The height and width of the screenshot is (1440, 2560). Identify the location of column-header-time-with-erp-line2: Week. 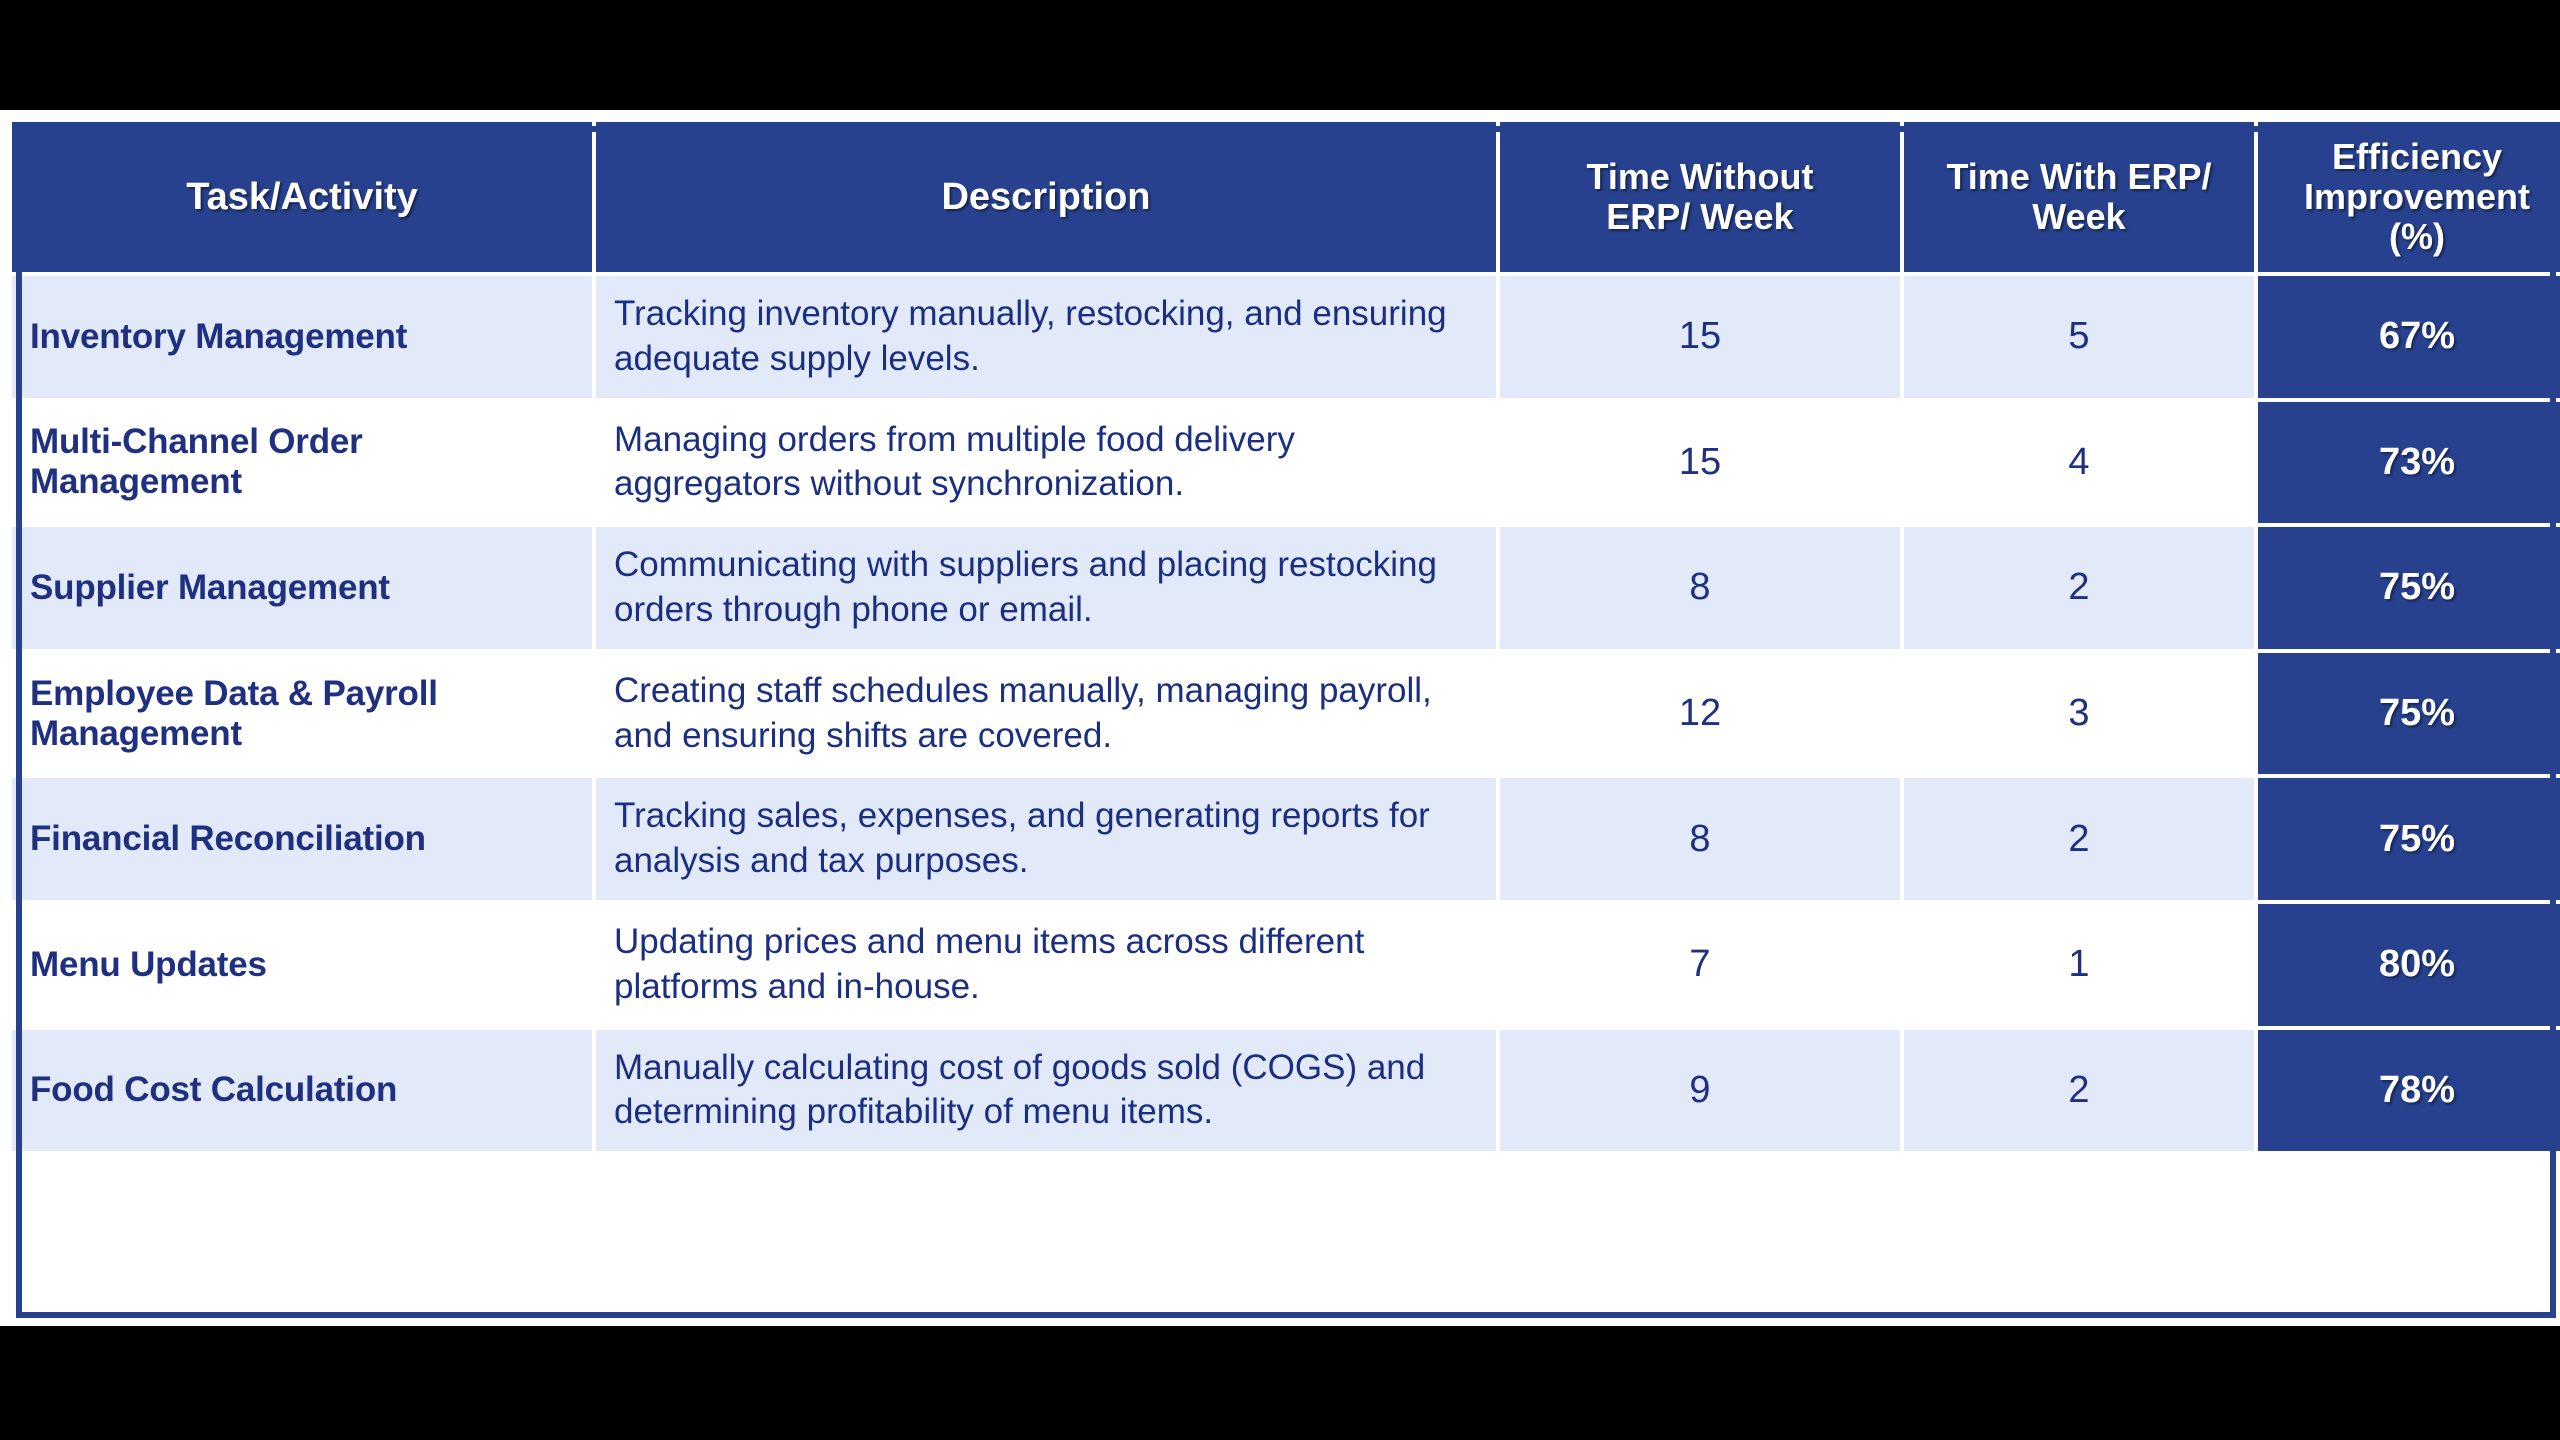
(2079, 216).